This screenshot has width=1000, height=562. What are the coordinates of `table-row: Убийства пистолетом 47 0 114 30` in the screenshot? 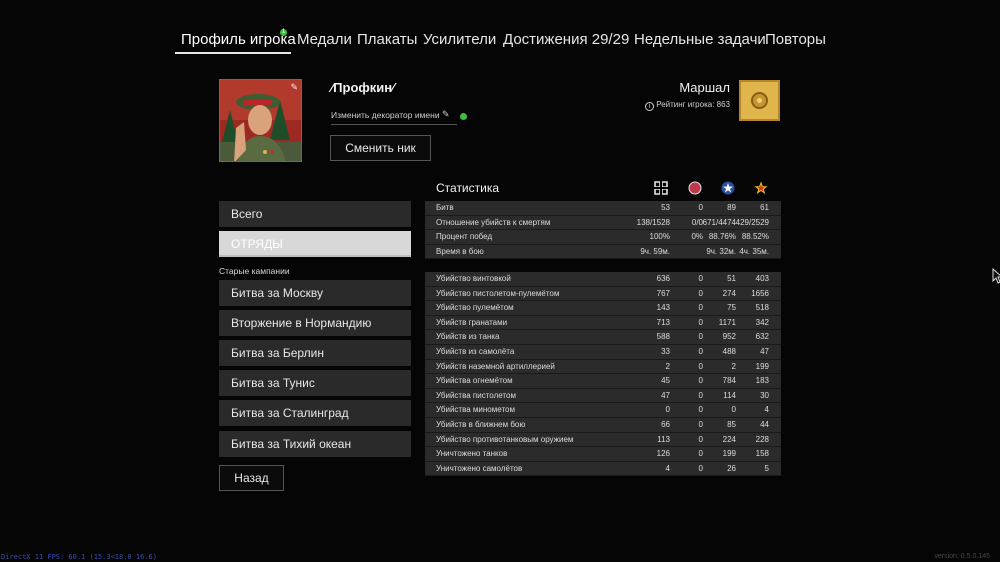 It's located at (603, 396).